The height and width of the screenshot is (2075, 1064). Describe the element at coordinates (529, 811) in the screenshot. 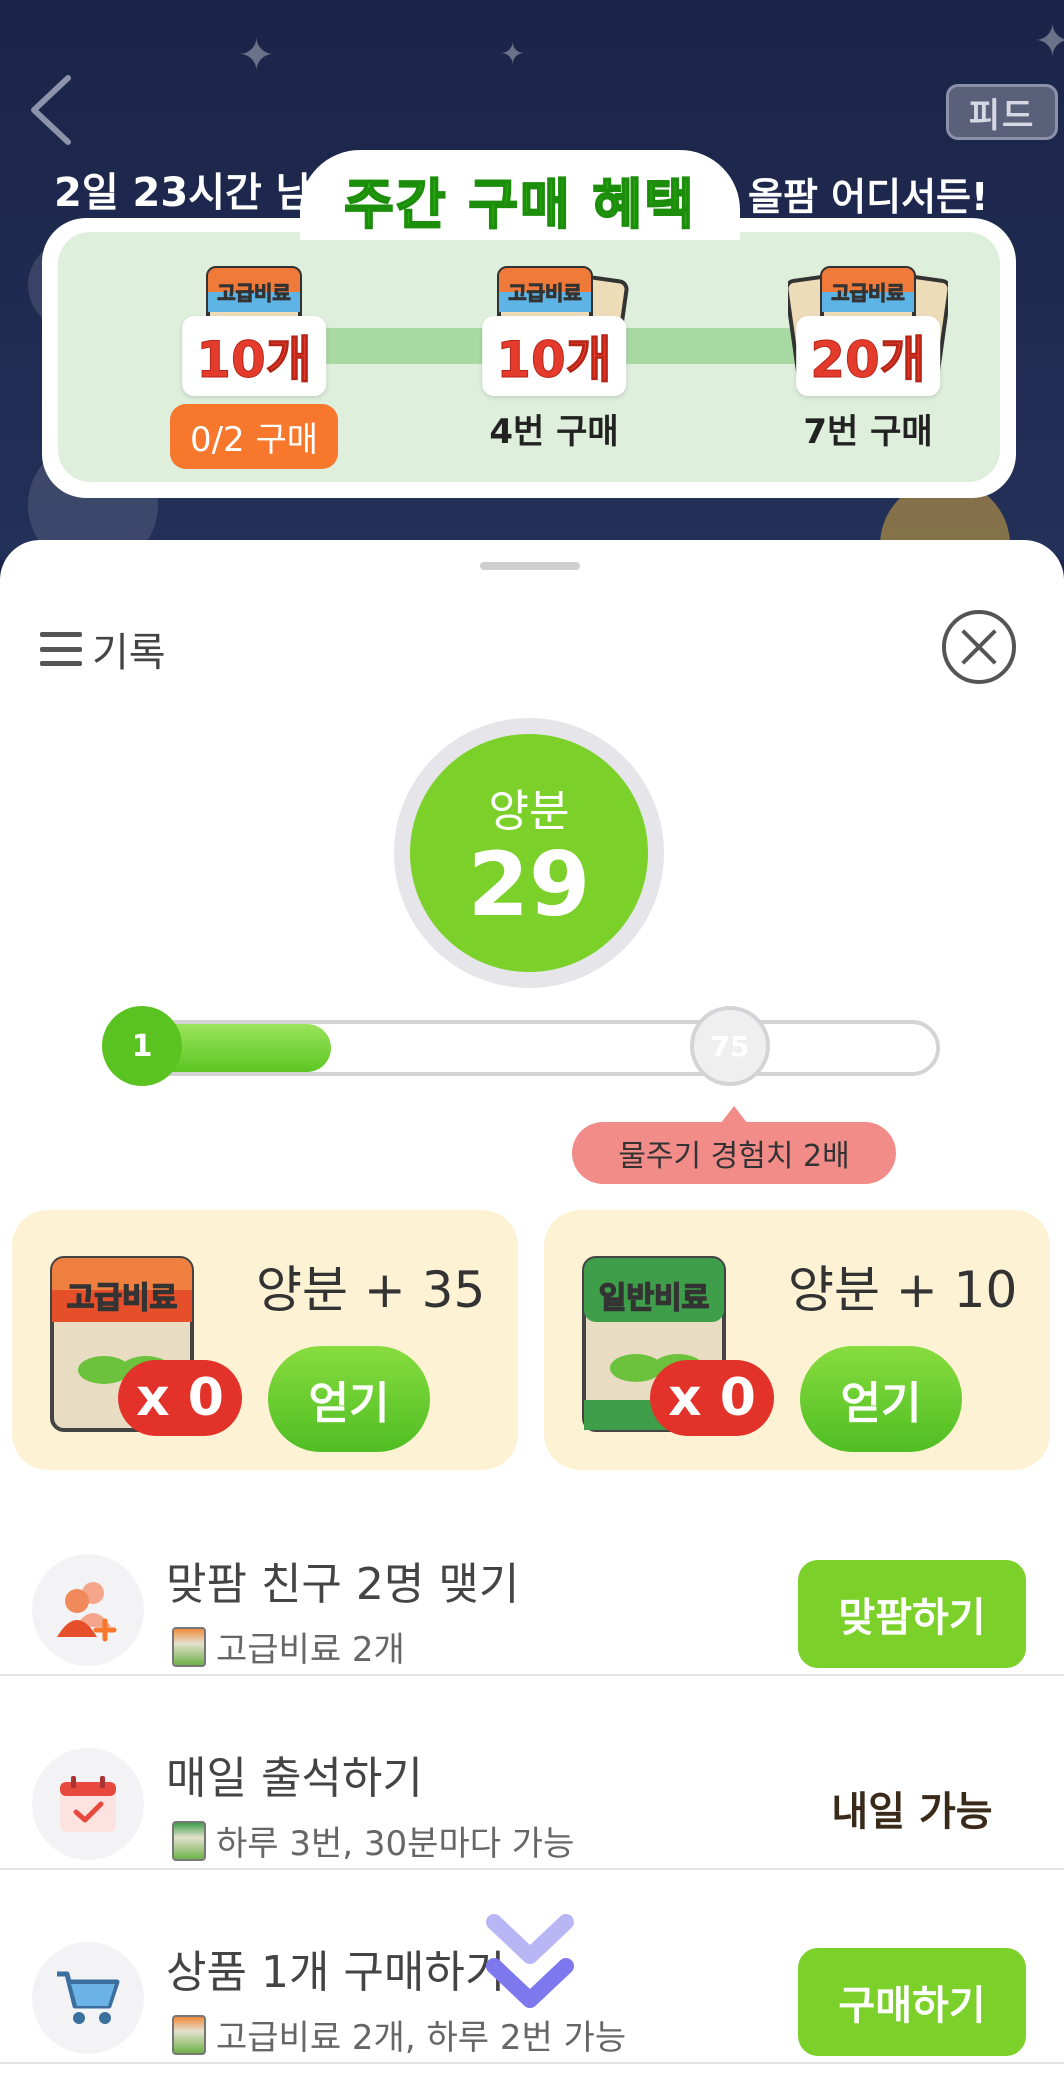

I see `nutrient-label: 양분` at that location.